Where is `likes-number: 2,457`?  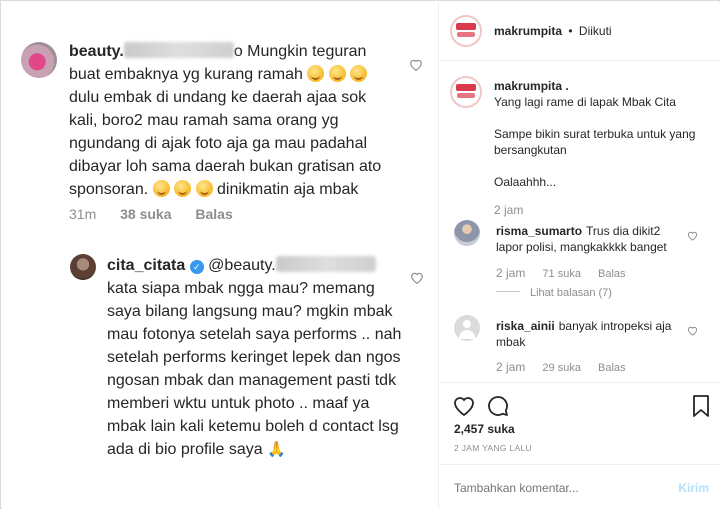 likes-number: 2,457 is located at coordinates (469, 429).